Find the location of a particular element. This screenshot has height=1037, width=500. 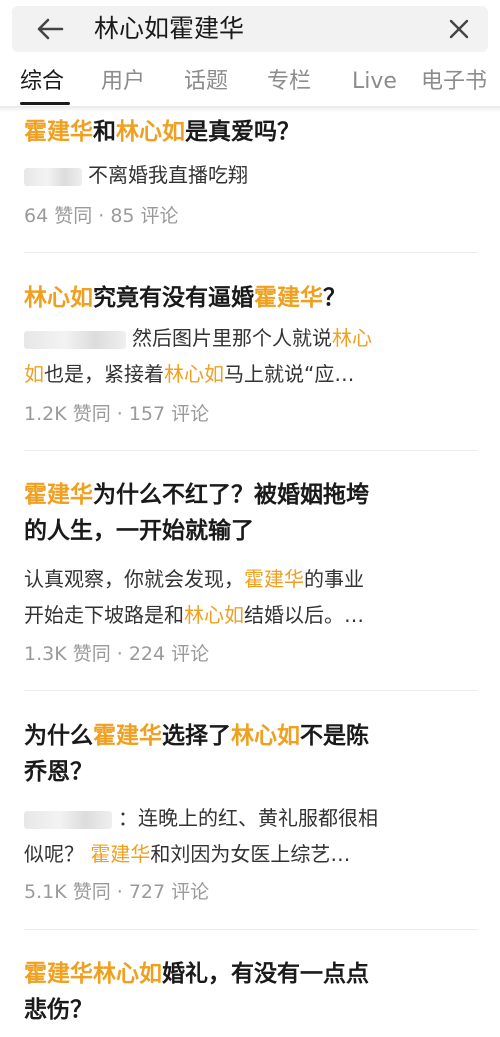

search-bar: 林心如霍建华 is located at coordinates (250, 29).